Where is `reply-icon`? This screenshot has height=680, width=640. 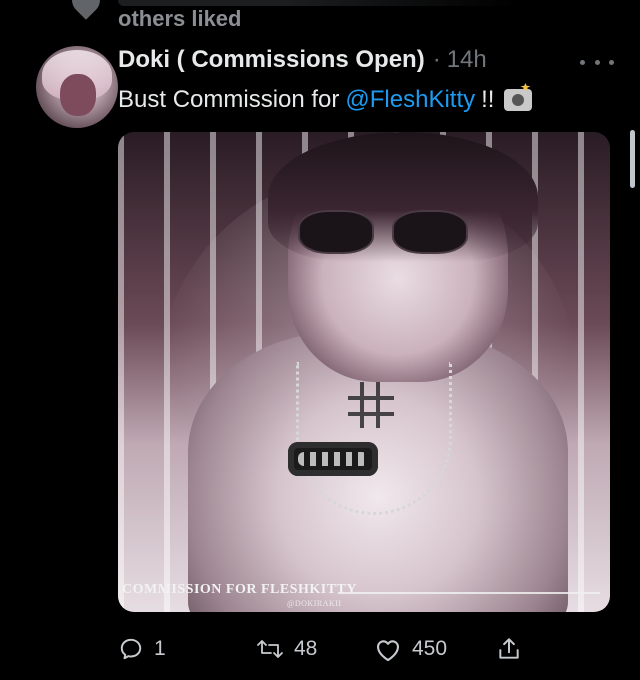 reply-icon is located at coordinates (131, 649).